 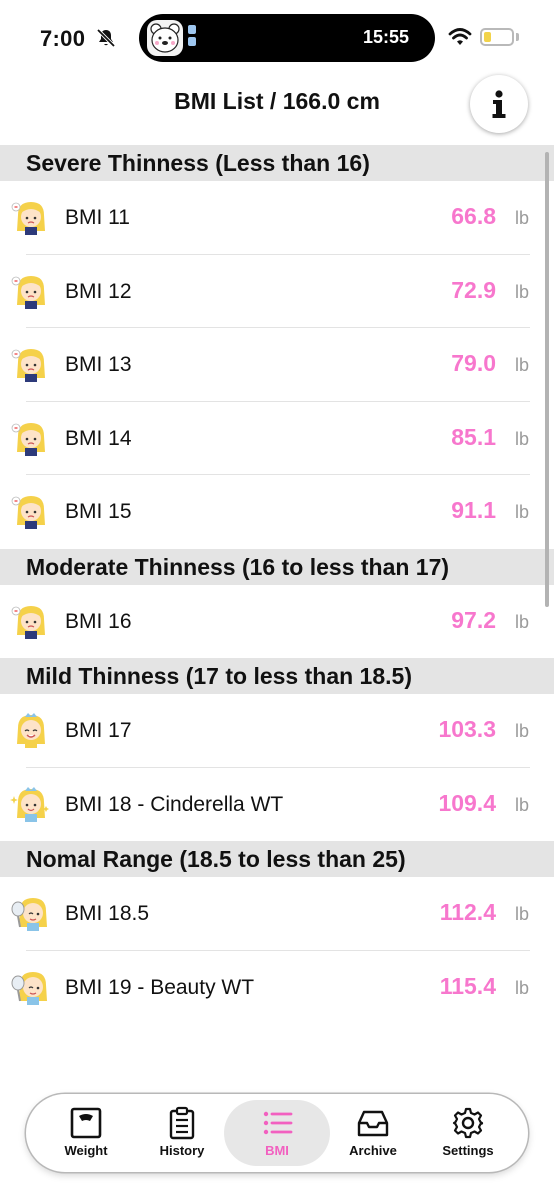 I want to click on scale-icon, so click(x=86, y=1123).